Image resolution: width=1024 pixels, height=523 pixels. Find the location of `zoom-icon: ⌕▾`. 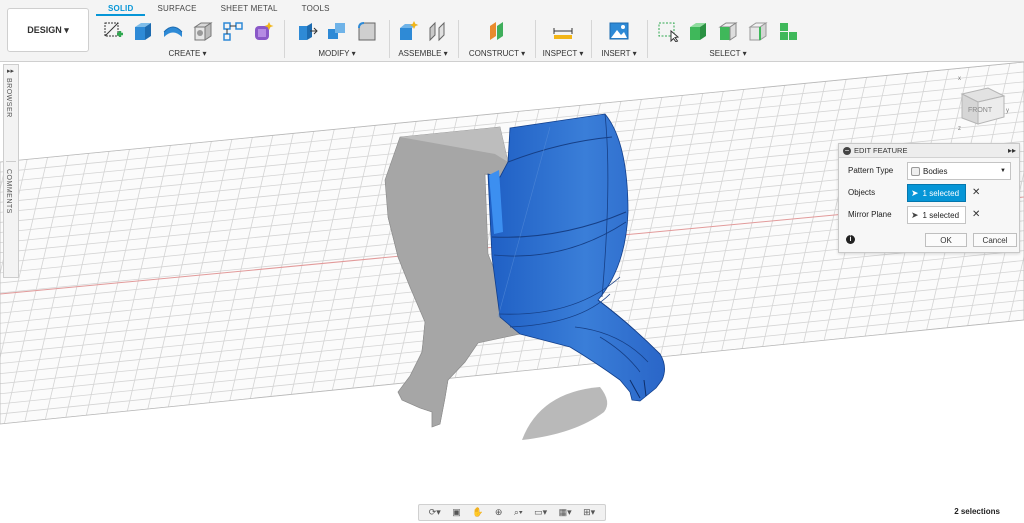

zoom-icon: ⌕▾ is located at coordinates (518, 512).